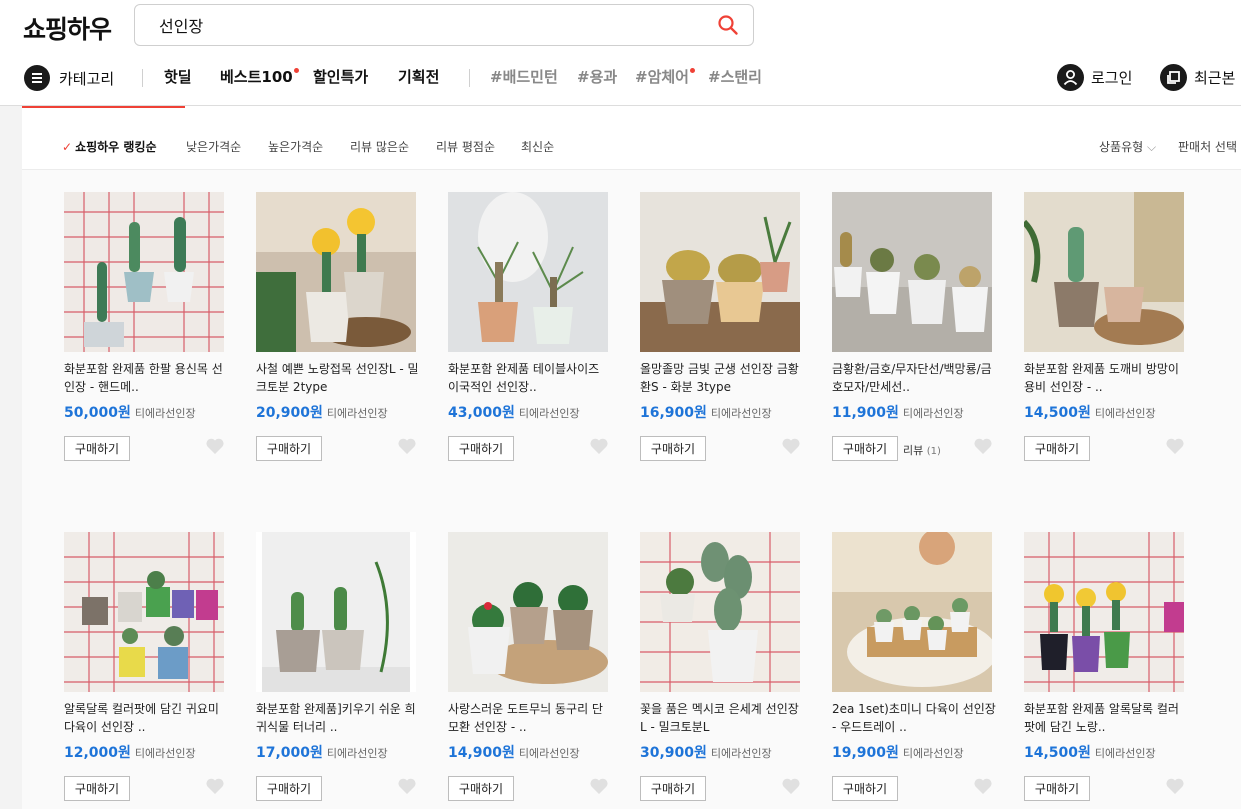 This screenshot has height=809, width=1241. Describe the element at coordinates (178, 76) in the screenshot. I see `nav-hotdeal: 핫딜` at that location.